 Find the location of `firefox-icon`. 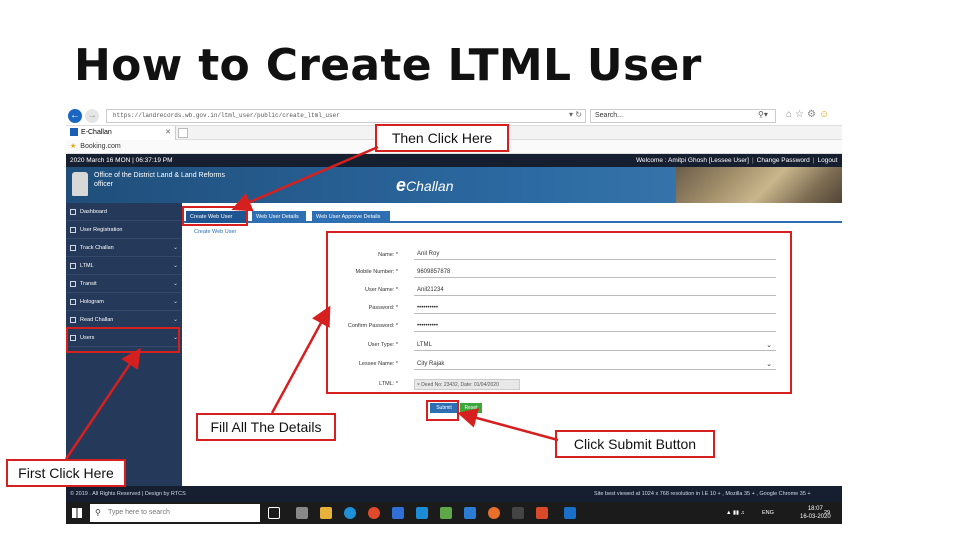

firefox-icon is located at coordinates (494, 513).